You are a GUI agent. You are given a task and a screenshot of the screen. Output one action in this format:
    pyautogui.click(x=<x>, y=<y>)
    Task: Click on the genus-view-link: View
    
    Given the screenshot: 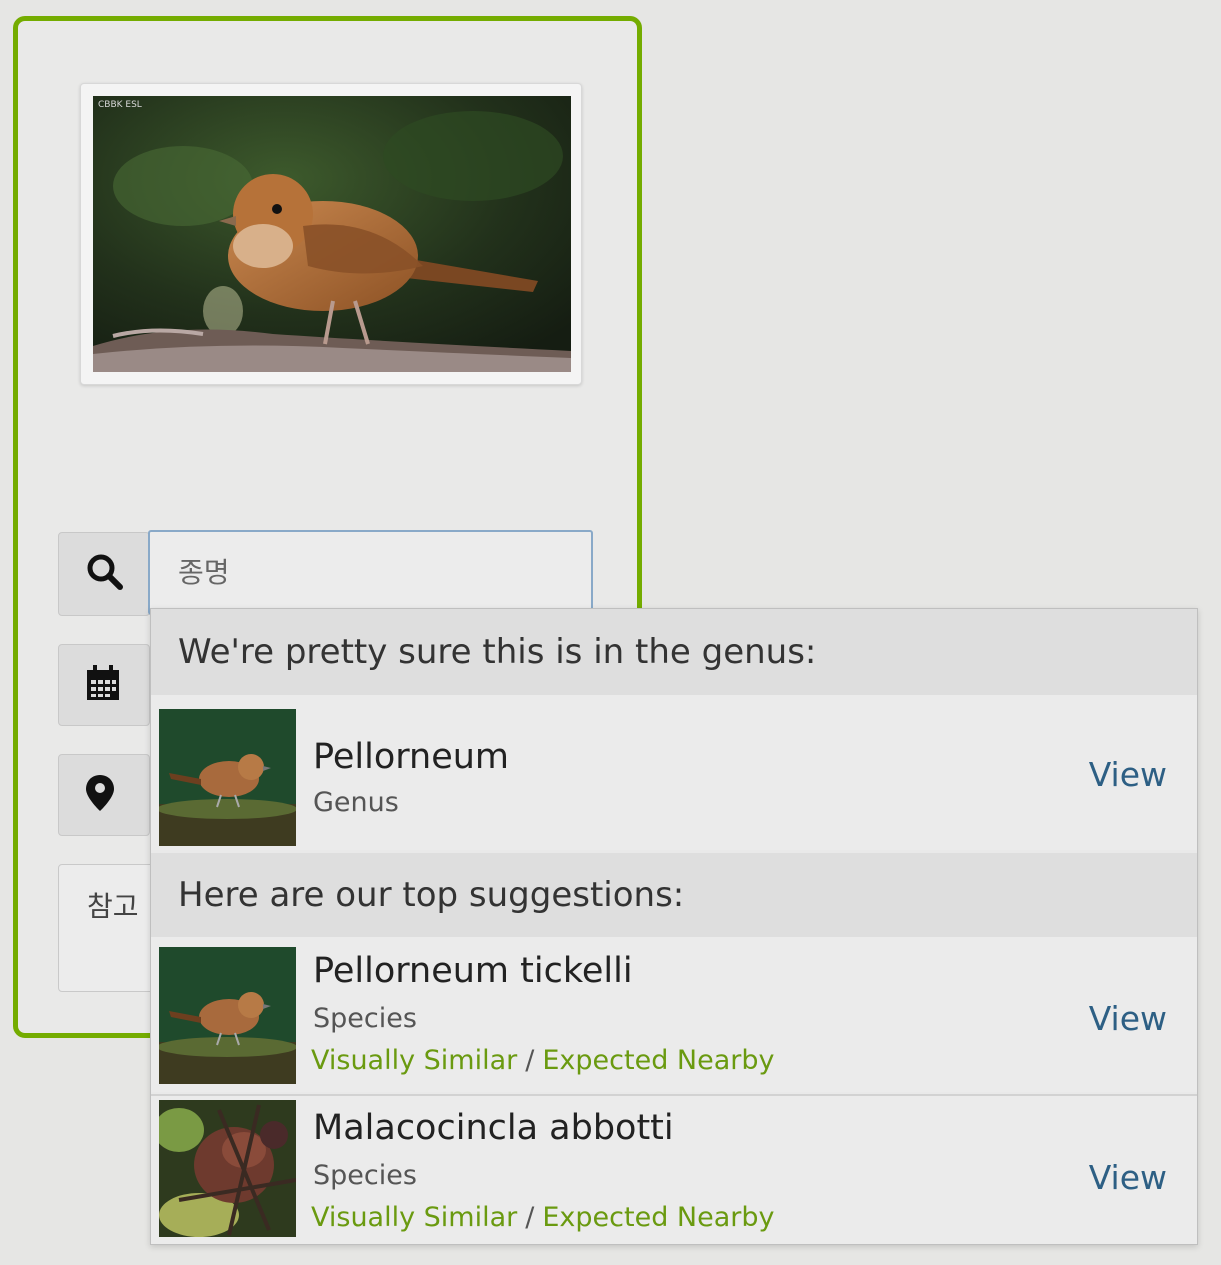 What is the action you would take?
    pyautogui.click(x=1128, y=774)
    